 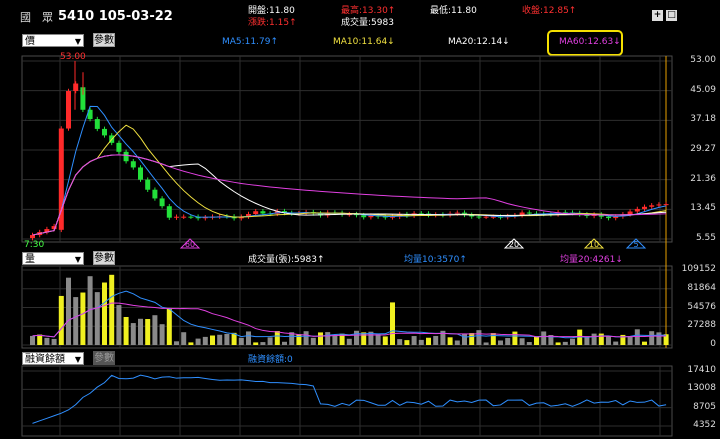 What do you see at coordinates (30, 259) in the screenshot?
I see `volume-type-value: 量` at bounding box center [30, 259].